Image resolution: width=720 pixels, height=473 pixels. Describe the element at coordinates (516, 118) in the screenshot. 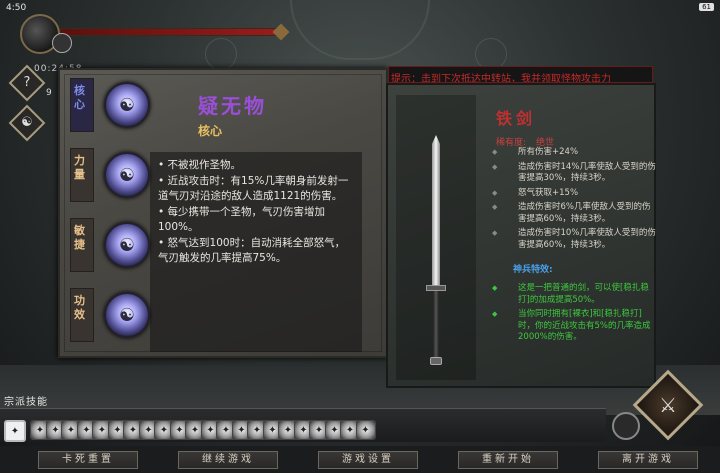

I see `item-name: 铁剑` at that location.